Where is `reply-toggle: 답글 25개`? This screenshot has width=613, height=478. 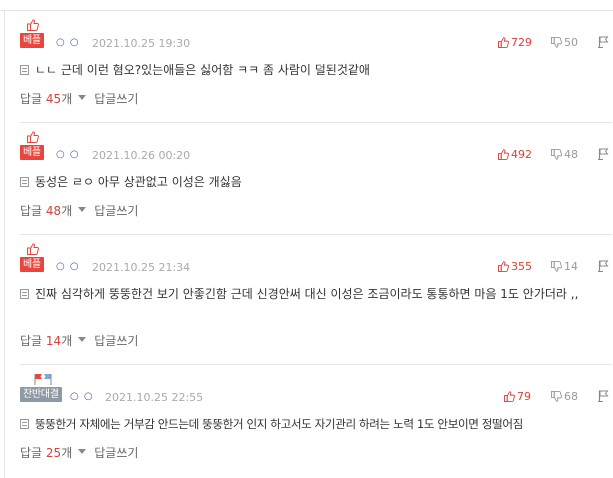 reply-toggle: 답글 25개 is located at coordinates (57, 453).